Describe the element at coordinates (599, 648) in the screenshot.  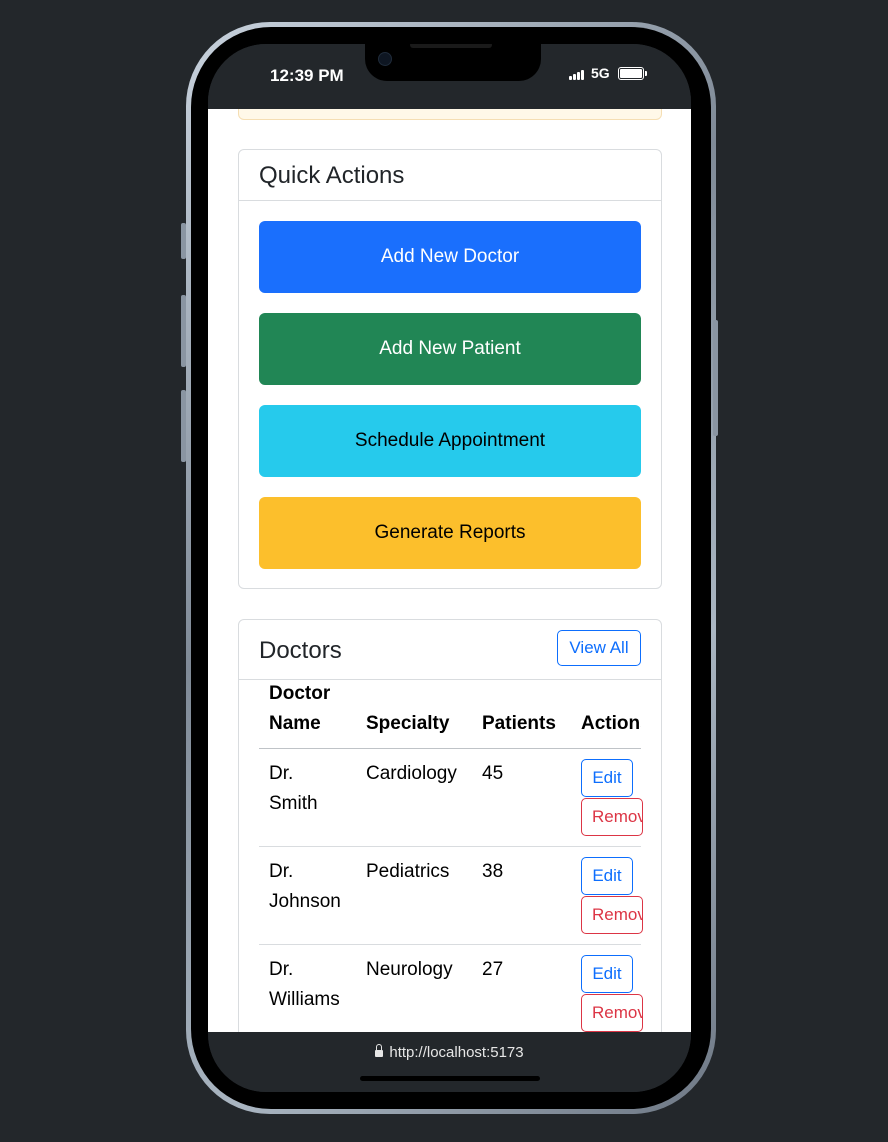
I see `view-all-button: View All` at that location.